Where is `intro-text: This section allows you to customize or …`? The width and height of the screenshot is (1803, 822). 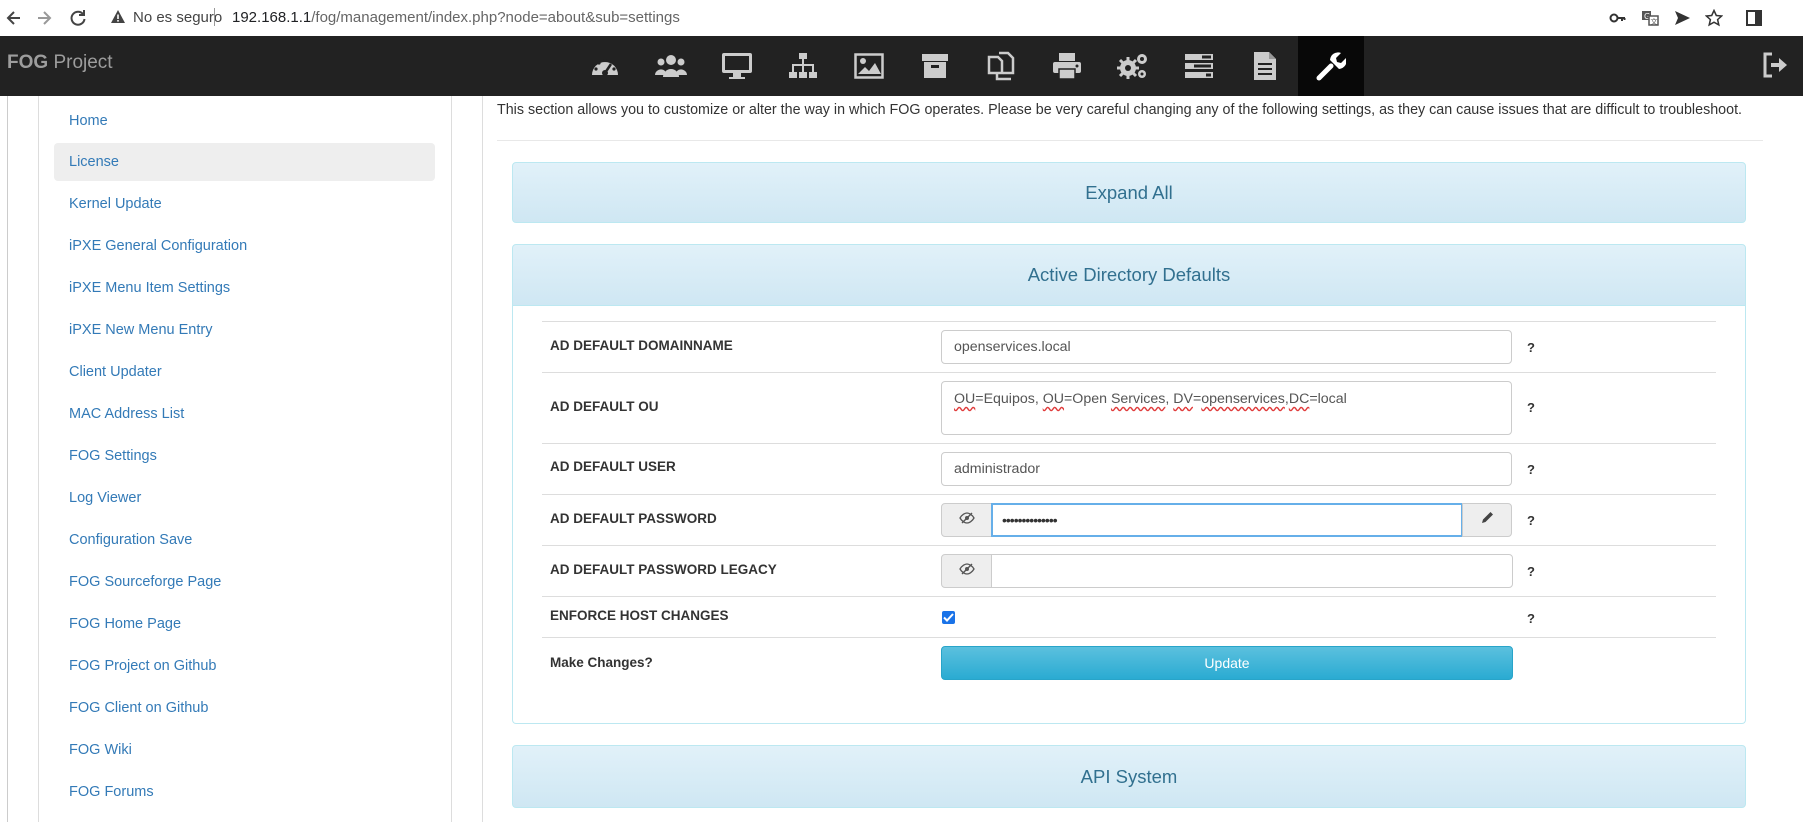 intro-text: This section allows you to customize or … is located at coordinates (1120, 110).